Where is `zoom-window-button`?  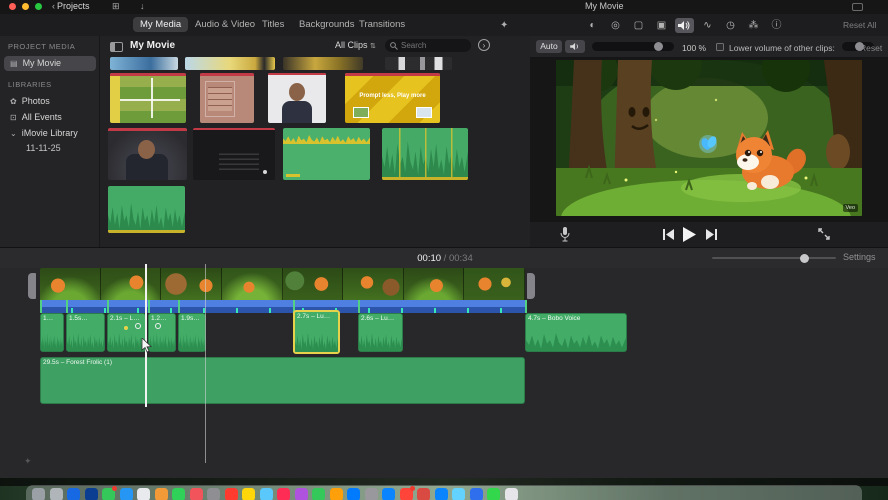
zoom-window-button is located at coordinates (38, 6).